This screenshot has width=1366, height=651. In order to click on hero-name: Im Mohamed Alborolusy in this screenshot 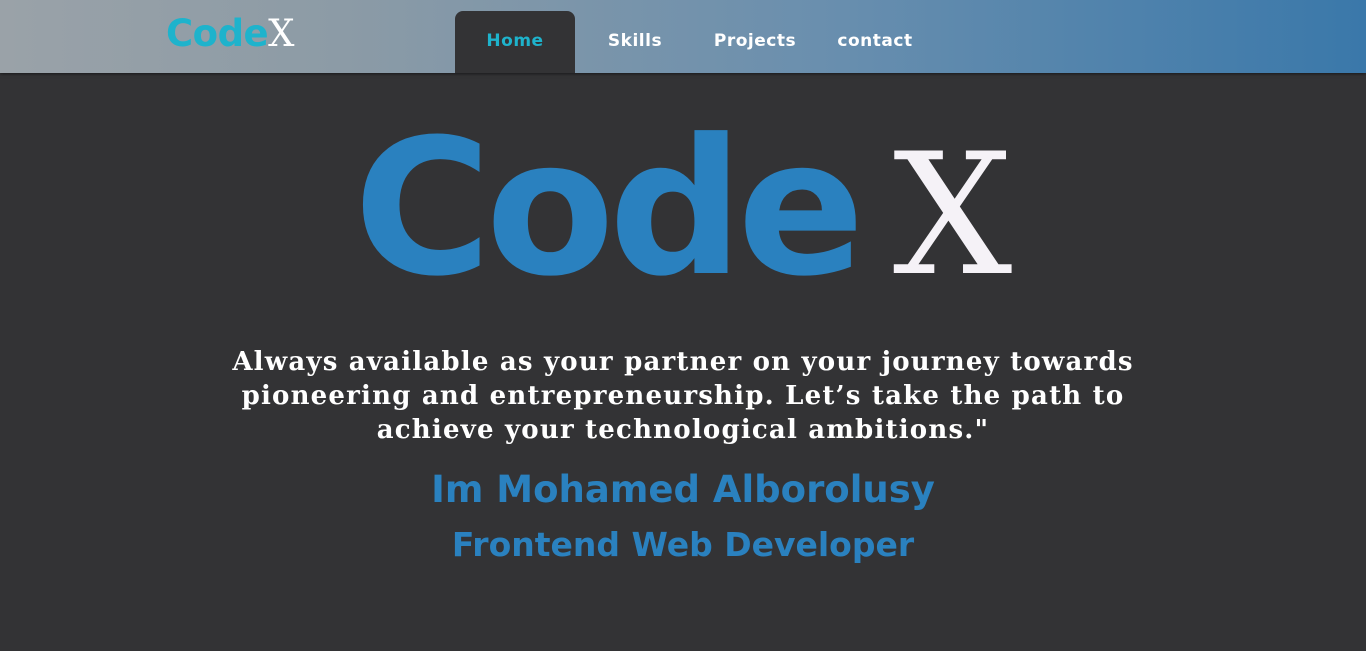, I will do `click(683, 489)`.